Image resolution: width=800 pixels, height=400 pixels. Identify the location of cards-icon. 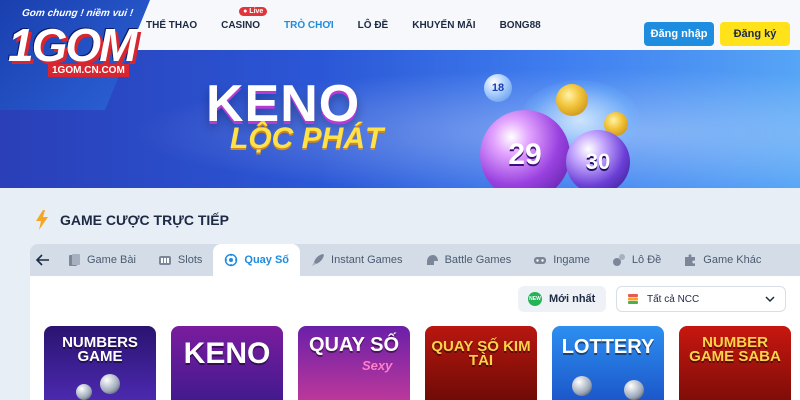
(74, 260).